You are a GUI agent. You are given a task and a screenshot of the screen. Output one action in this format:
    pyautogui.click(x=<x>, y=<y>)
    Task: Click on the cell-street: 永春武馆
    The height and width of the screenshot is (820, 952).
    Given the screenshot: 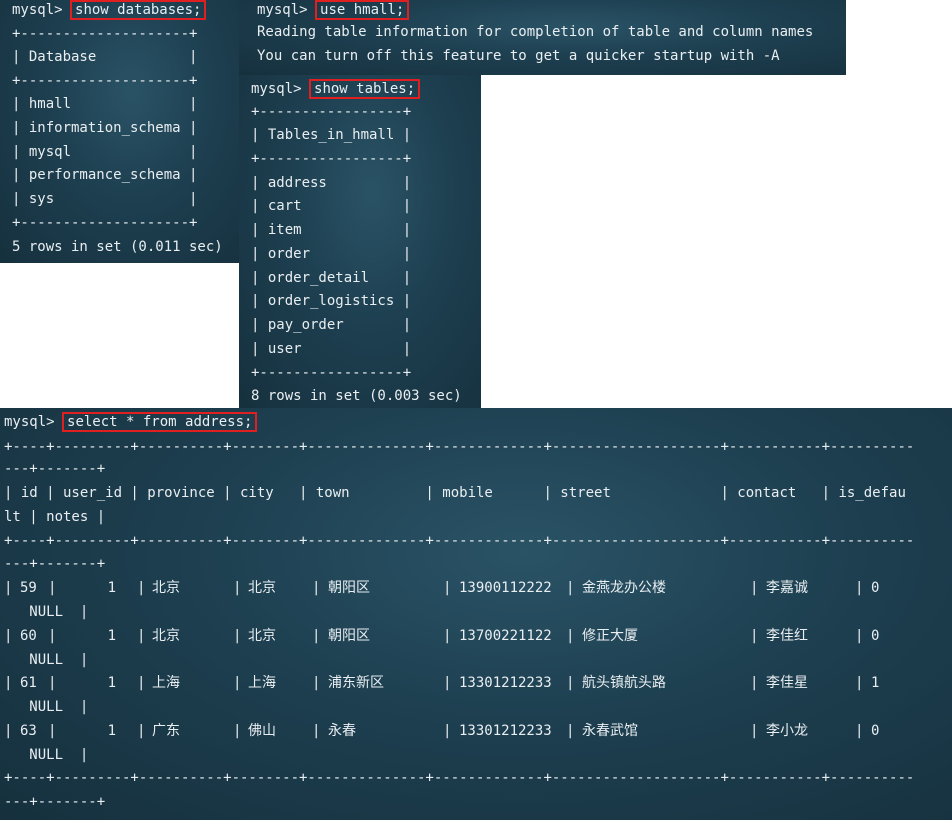 What is the action you would take?
    pyautogui.click(x=610, y=730)
    